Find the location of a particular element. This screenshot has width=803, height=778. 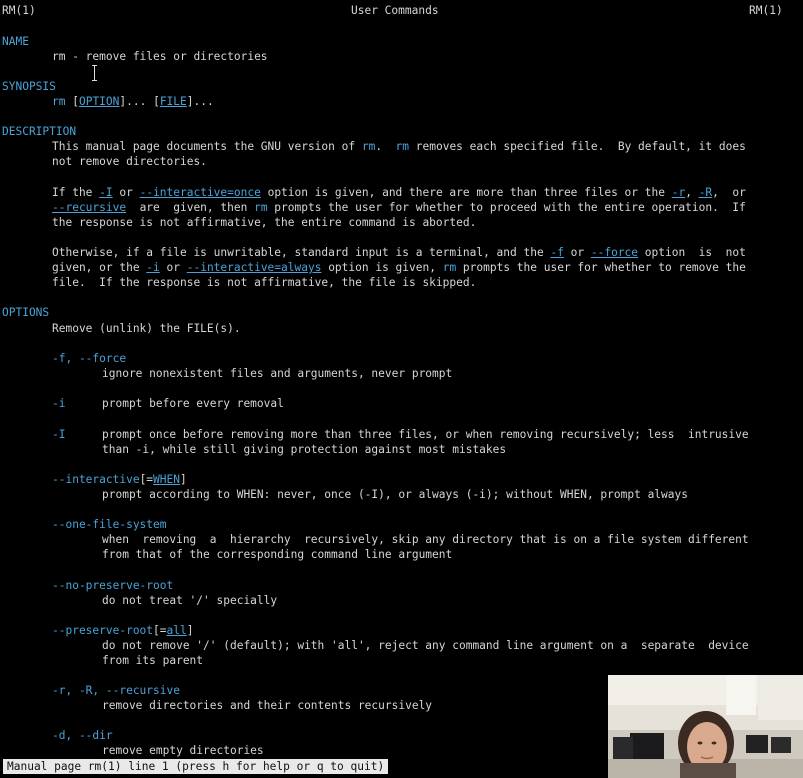

webcam-overlay is located at coordinates (705, 726).